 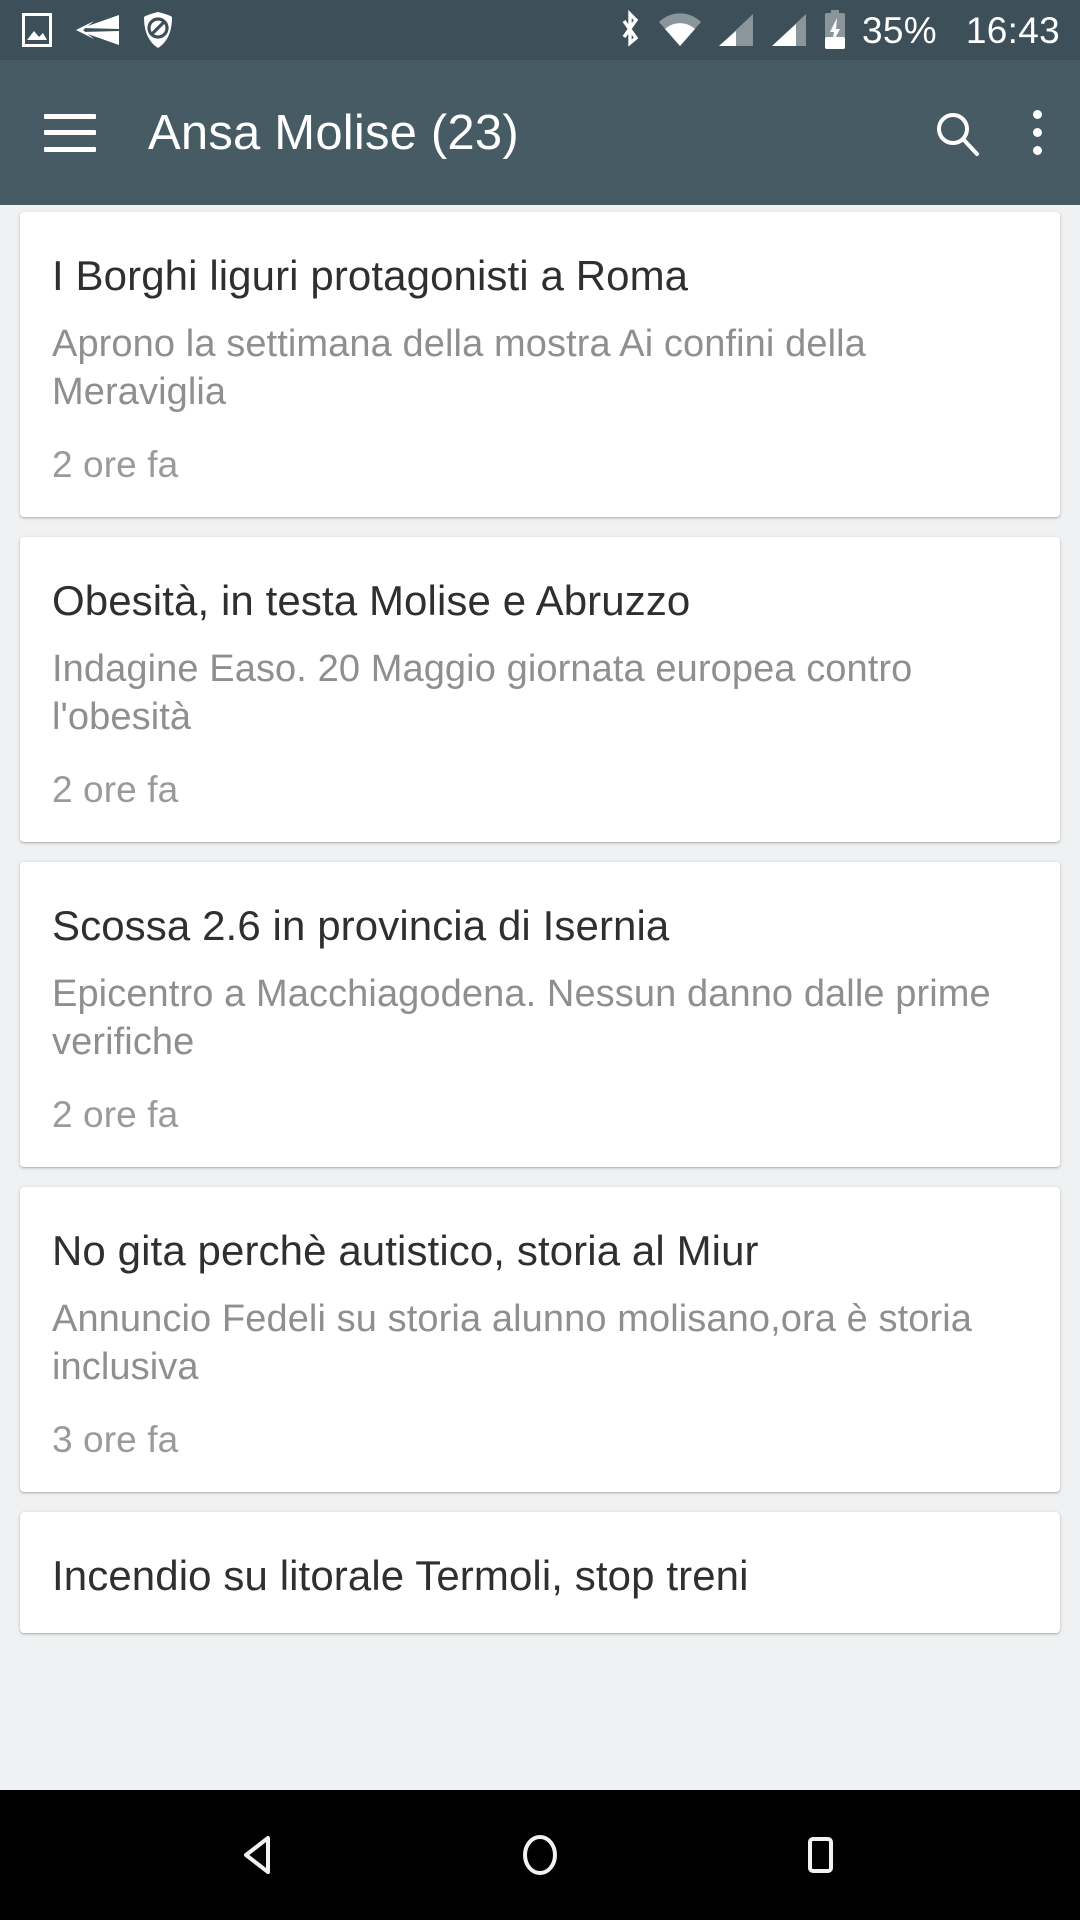 I want to click on home-circle-icon, so click(x=540, y=1855).